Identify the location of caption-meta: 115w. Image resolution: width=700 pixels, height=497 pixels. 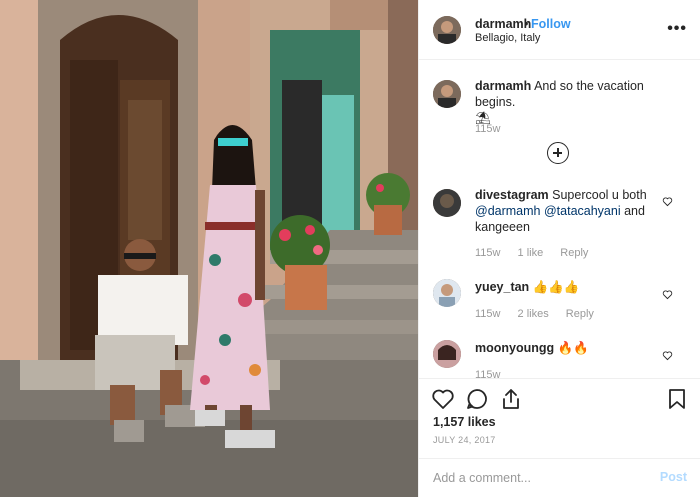
(494, 129).